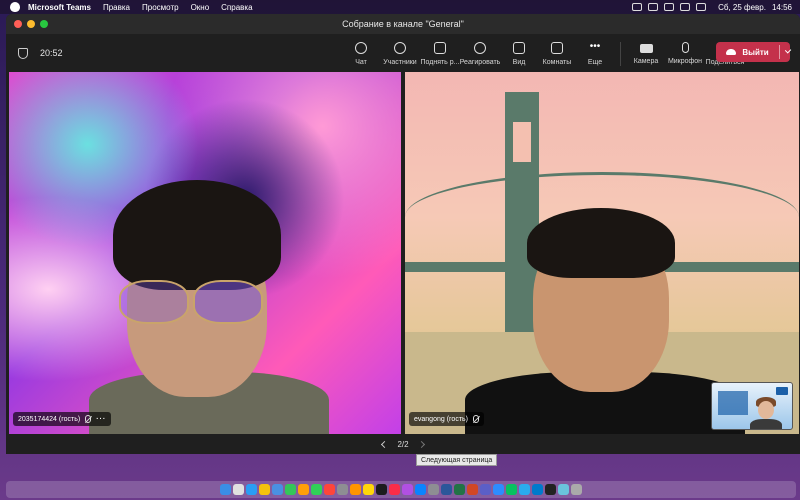 The height and width of the screenshot is (500, 800). What do you see at coordinates (752, 406) in the screenshot?
I see `self-view-video` at bounding box center [752, 406].